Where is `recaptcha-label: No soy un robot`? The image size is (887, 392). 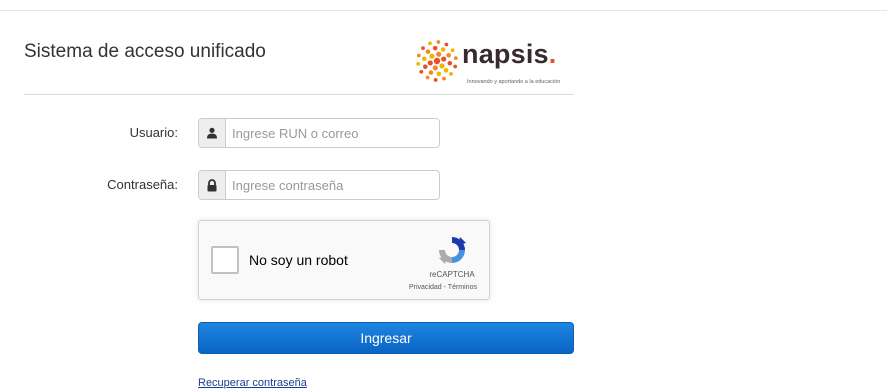
recaptcha-label: No soy un robot is located at coordinates (298, 260).